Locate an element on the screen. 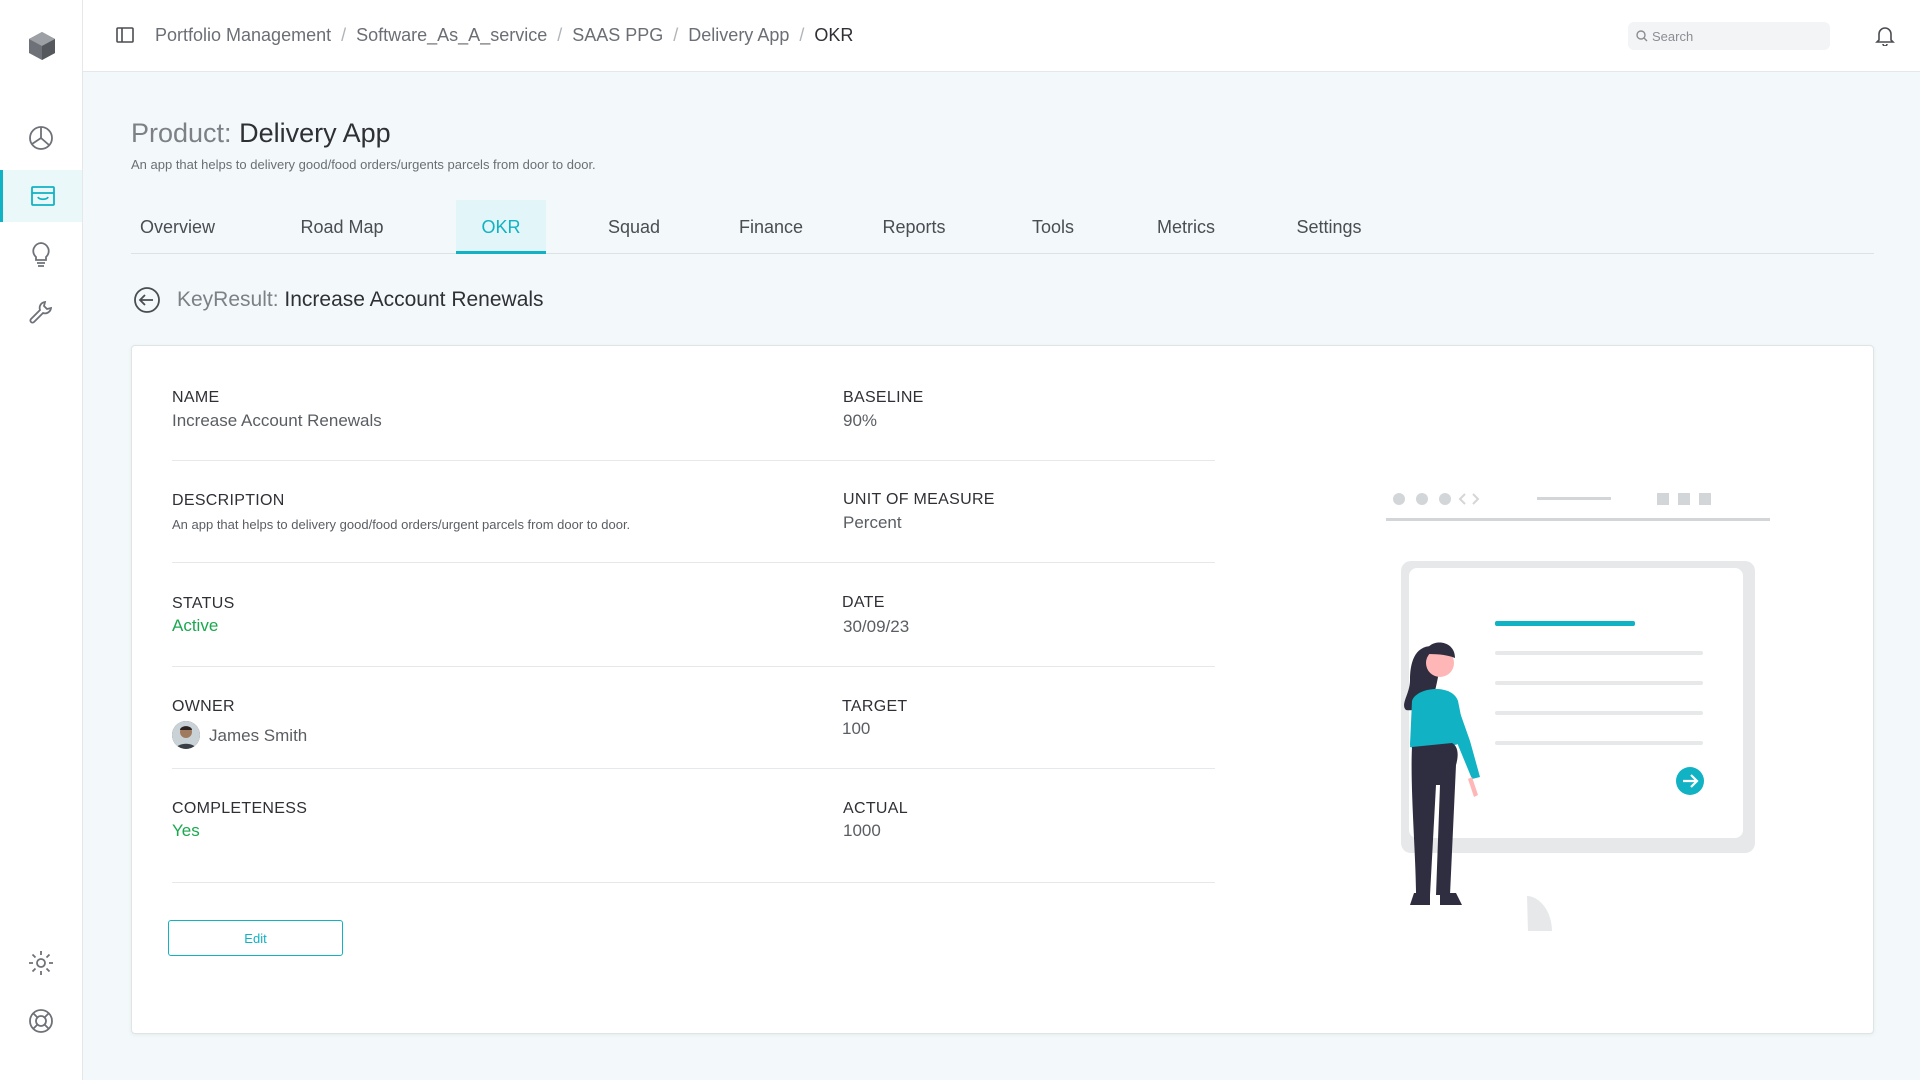 This screenshot has height=1080, width=1920. lifebuoy-icon is located at coordinates (41, 1021).